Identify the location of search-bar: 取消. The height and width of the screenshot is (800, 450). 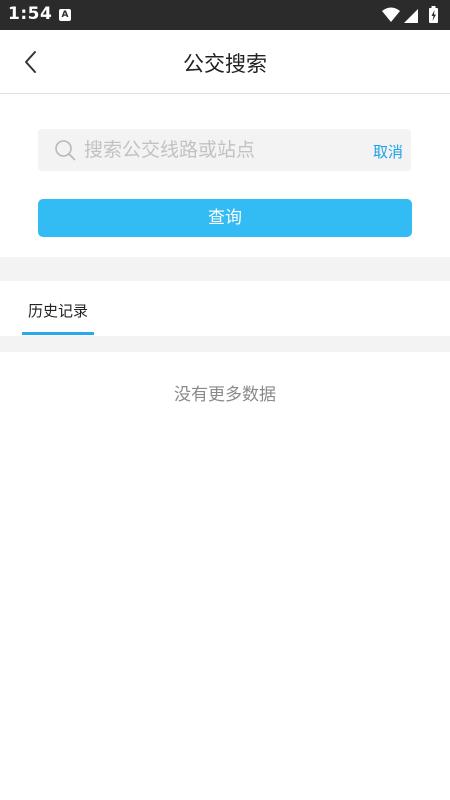
(224, 150).